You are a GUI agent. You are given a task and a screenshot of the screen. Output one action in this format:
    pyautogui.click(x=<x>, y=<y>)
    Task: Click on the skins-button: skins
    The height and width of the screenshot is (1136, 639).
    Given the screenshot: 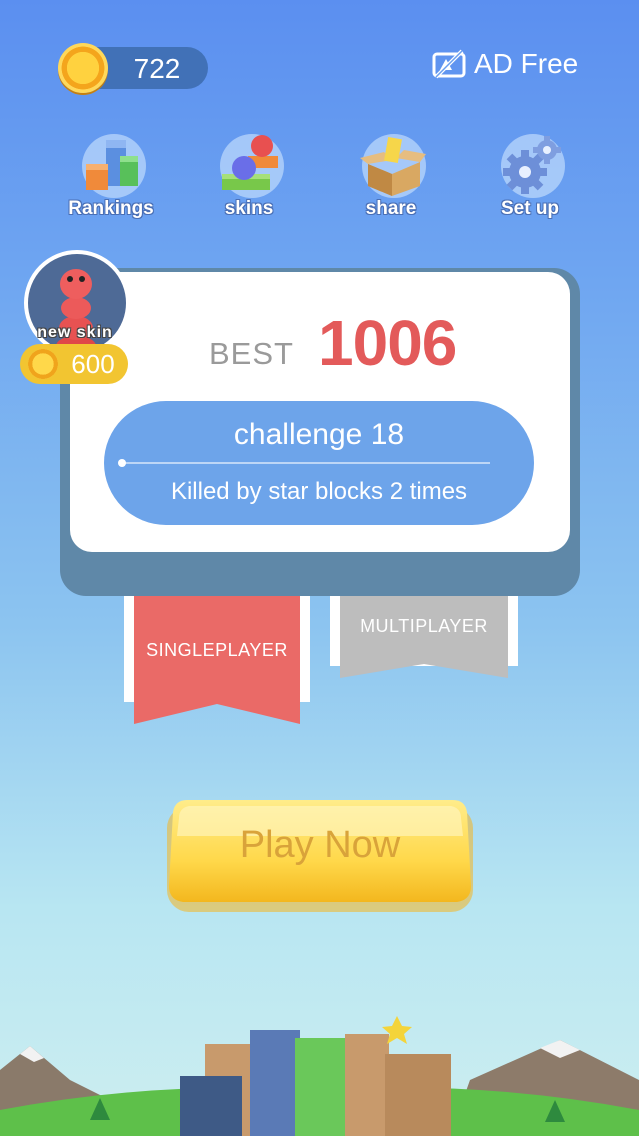 What is the action you would take?
    pyautogui.click(x=249, y=177)
    